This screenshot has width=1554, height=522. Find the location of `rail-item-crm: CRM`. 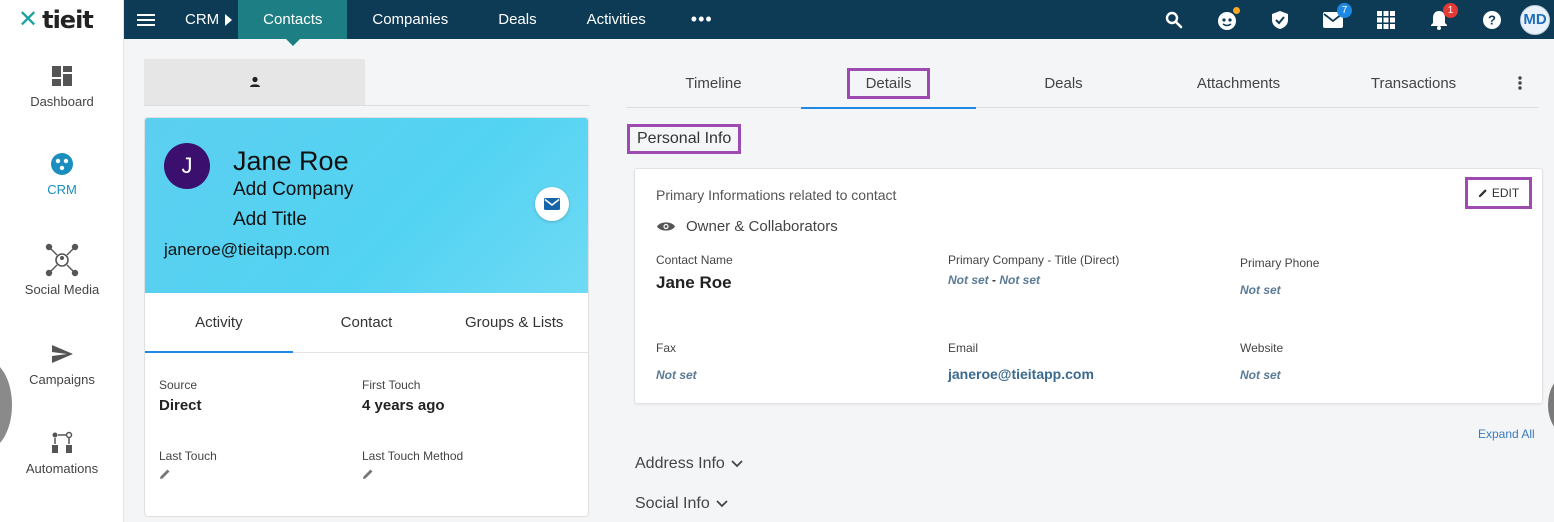

rail-item-crm: CRM is located at coordinates (62, 174).